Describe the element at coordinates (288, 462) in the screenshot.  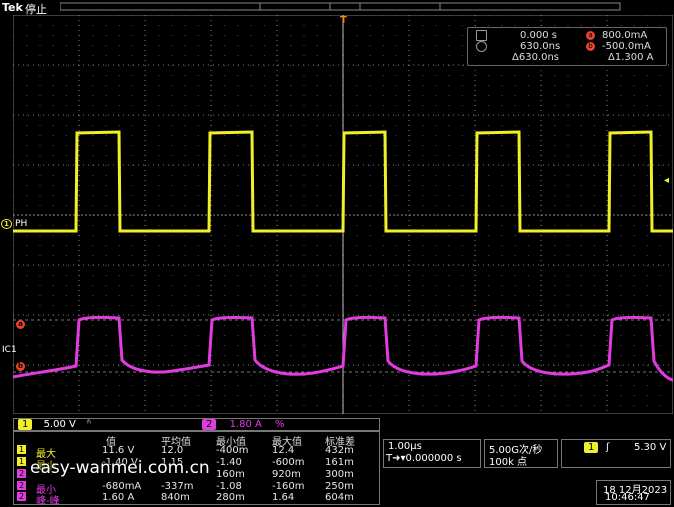
I see `cell-max: -600m` at that location.